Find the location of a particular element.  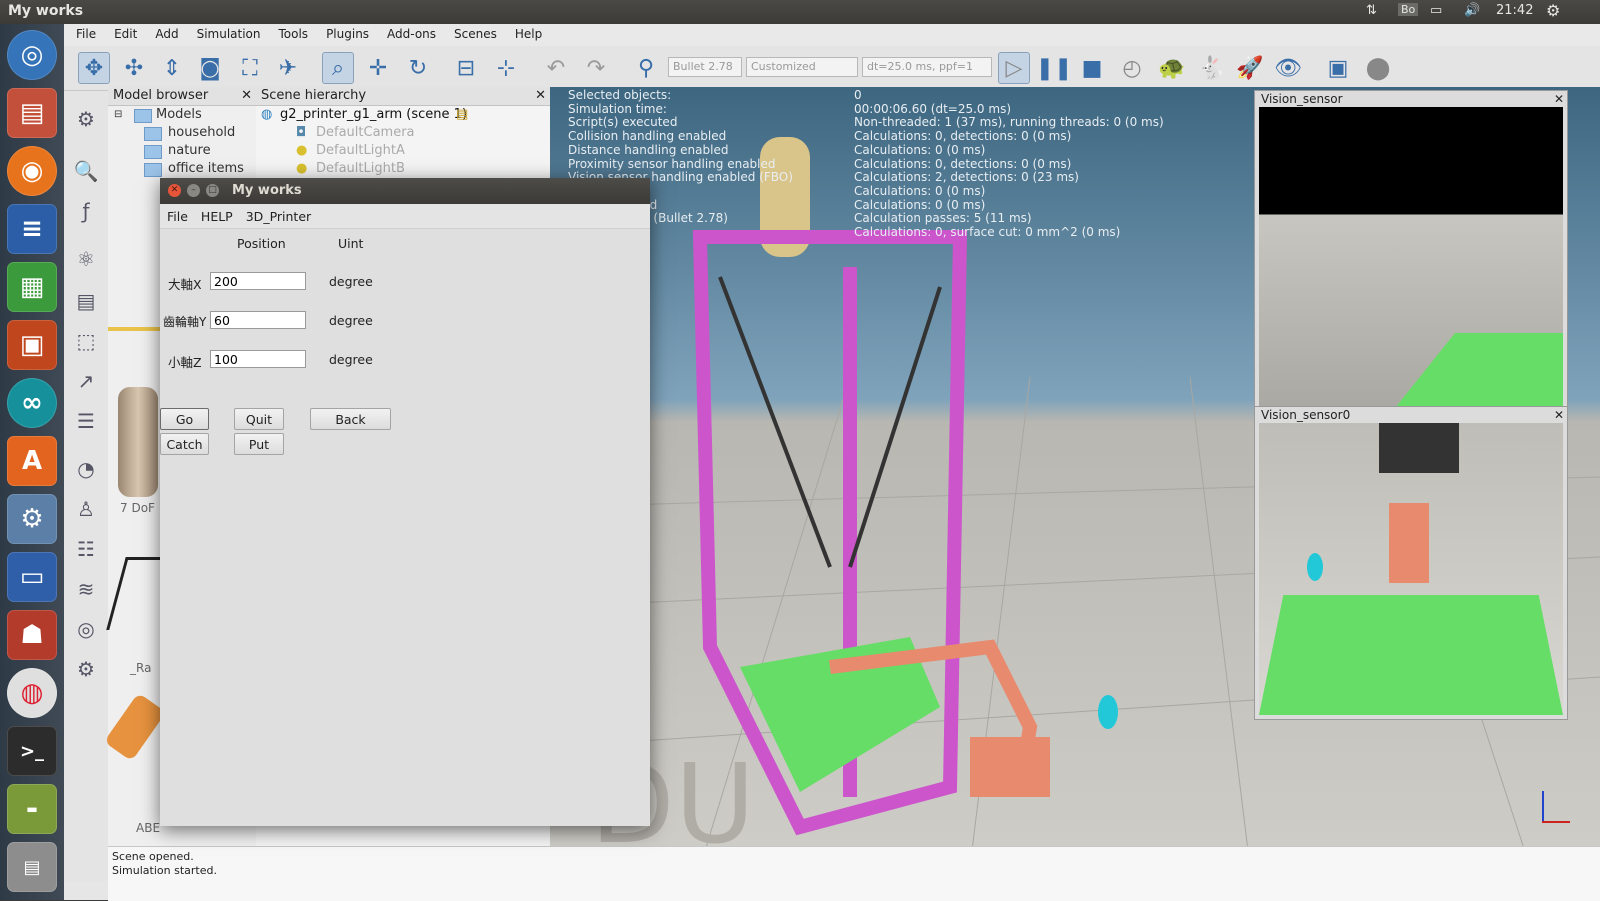

menu-scenes: Scenes is located at coordinates (475, 32).